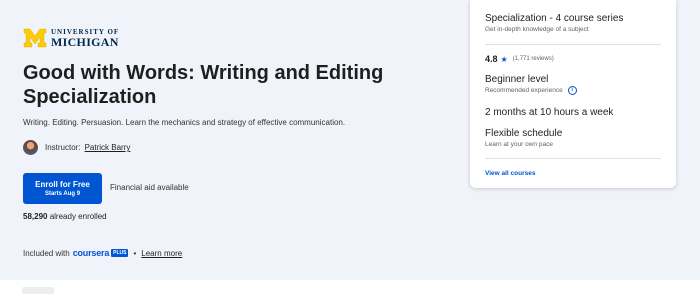  Describe the element at coordinates (524, 133) in the screenshot. I see `schedule-title: Flexible schedule` at that location.